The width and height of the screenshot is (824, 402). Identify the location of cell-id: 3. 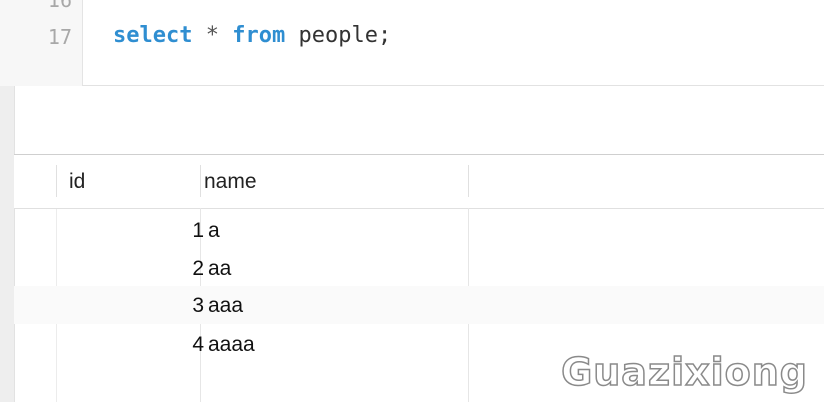
(164, 306).